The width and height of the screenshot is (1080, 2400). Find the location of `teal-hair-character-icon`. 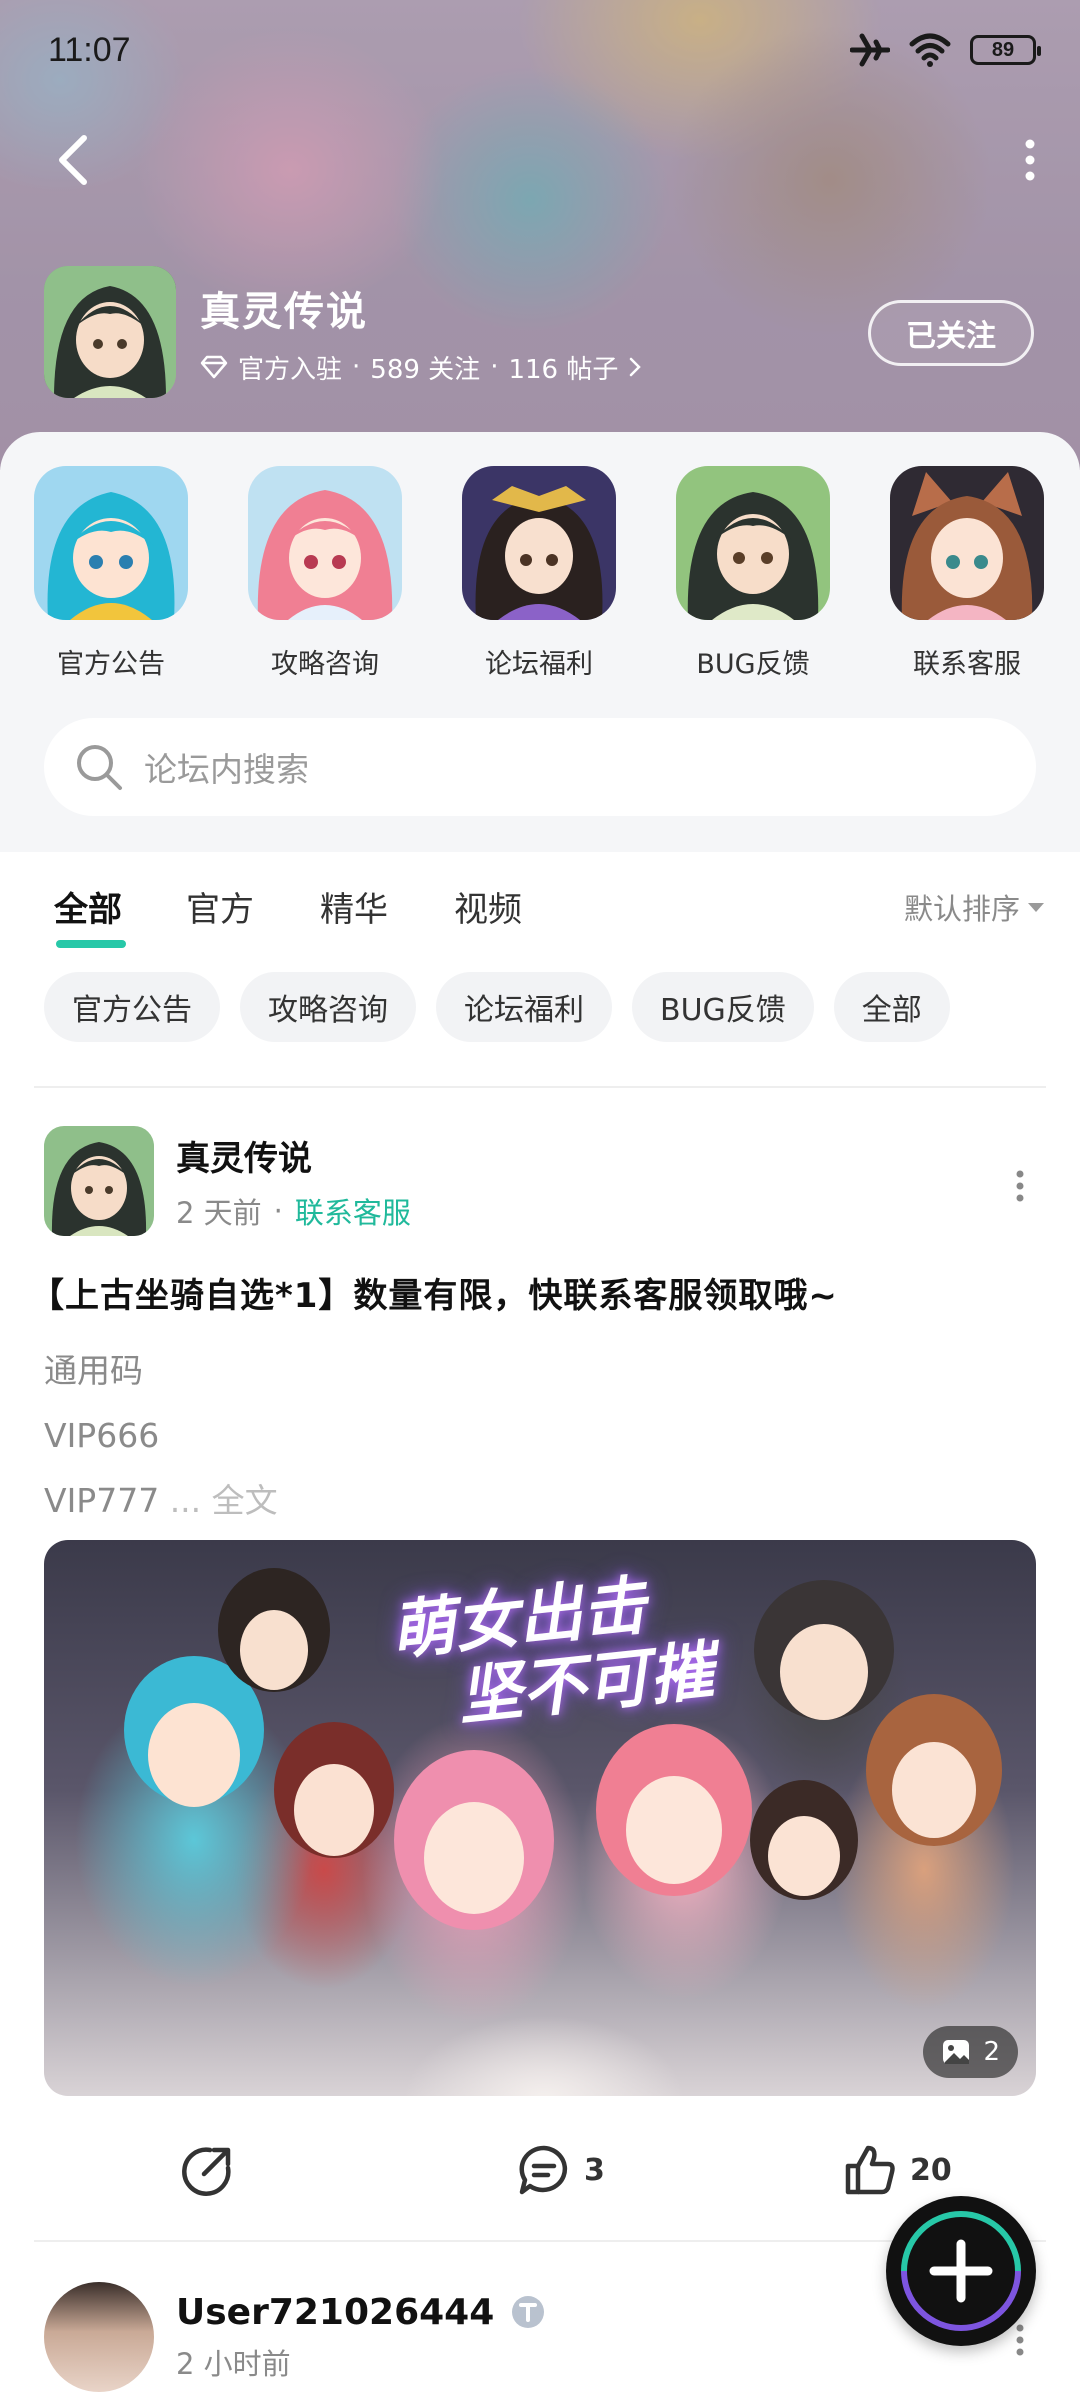

teal-hair-character-icon is located at coordinates (111, 543).